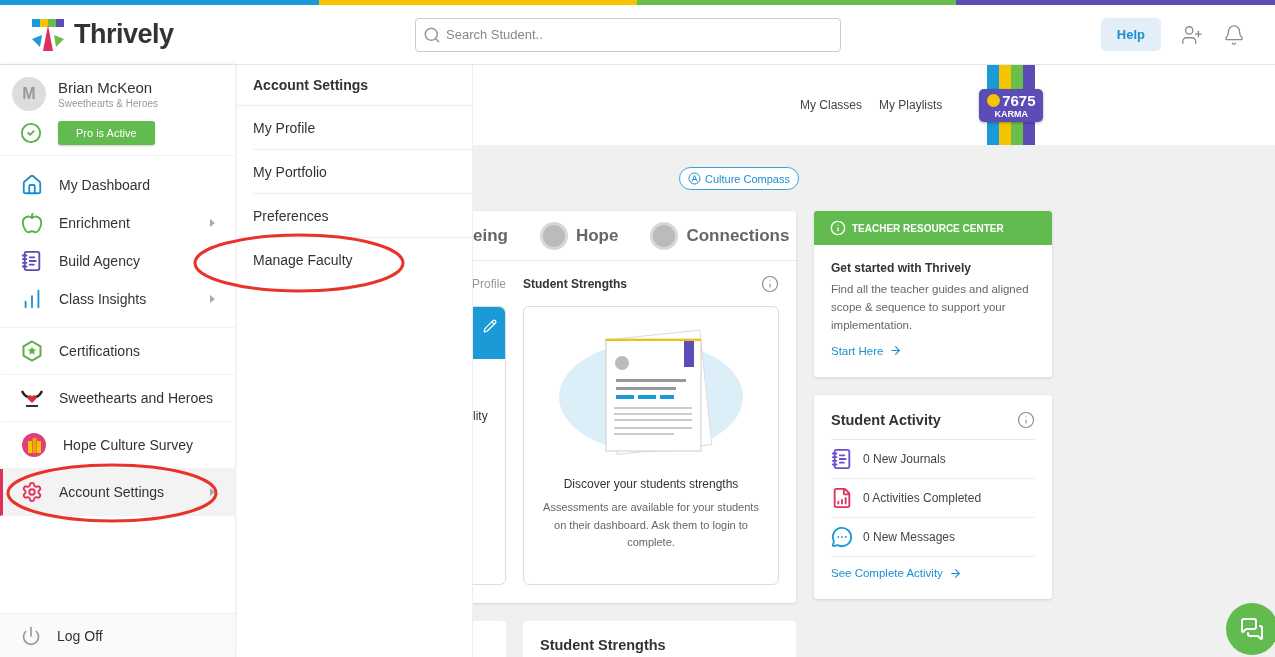 This screenshot has width=1275, height=657. What do you see at coordinates (896, 573) in the screenshot?
I see `see-activity-link: See Complete Activity` at bounding box center [896, 573].